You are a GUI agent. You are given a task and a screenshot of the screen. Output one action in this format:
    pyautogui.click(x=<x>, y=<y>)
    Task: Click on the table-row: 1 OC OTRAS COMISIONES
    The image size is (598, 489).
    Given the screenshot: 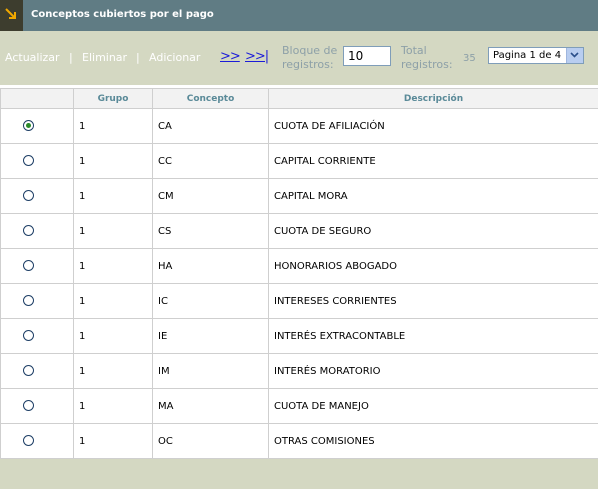 What is the action you would take?
    pyautogui.click(x=299, y=441)
    